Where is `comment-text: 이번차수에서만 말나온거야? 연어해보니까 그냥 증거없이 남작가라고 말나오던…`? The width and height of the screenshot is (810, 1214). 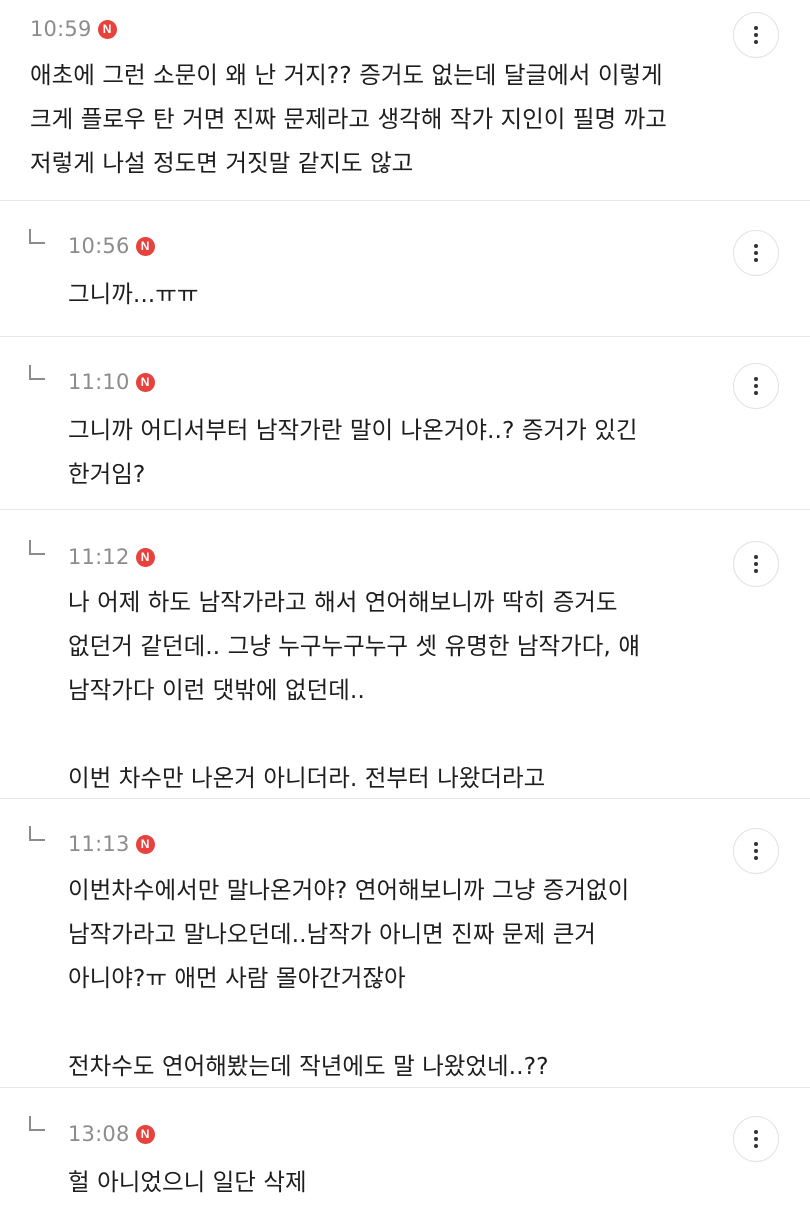 comment-text: 이번차수에서만 말나온거야? 연어해보니까 그냥 증거없이 남작가라고 말나오던… is located at coordinates (349, 978).